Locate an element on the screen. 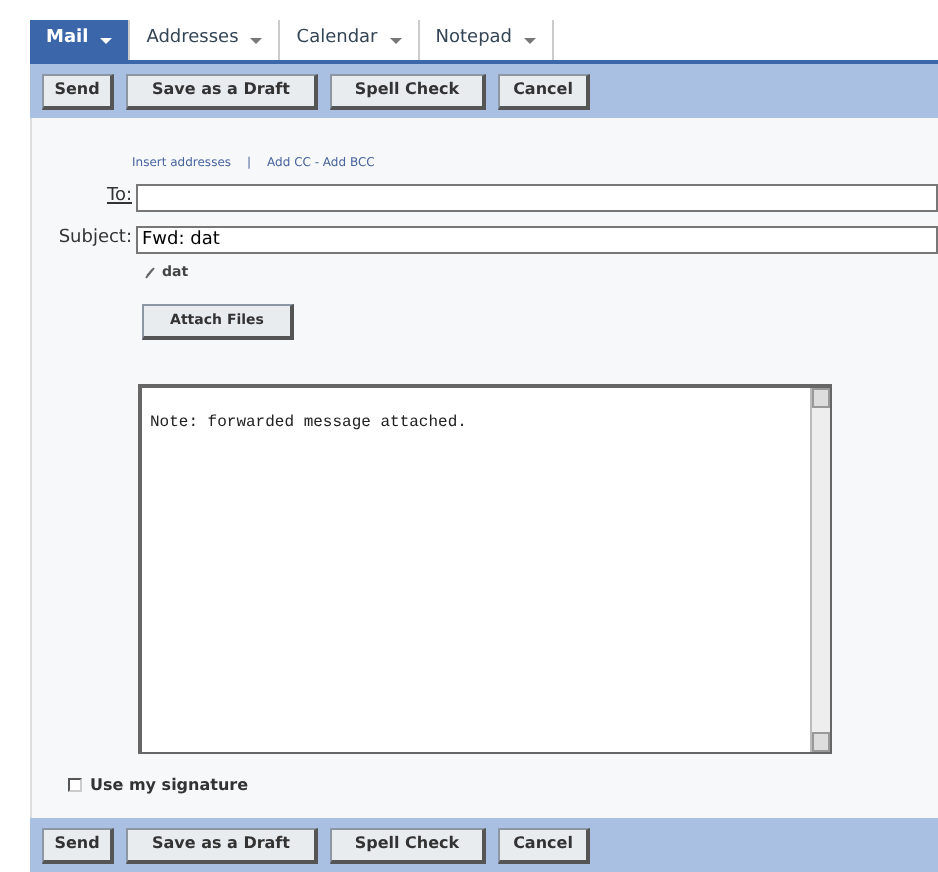 This screenshot has height=872, width=938. message-text: Note: forwarded message attached. is located at coordinates (308, 423).